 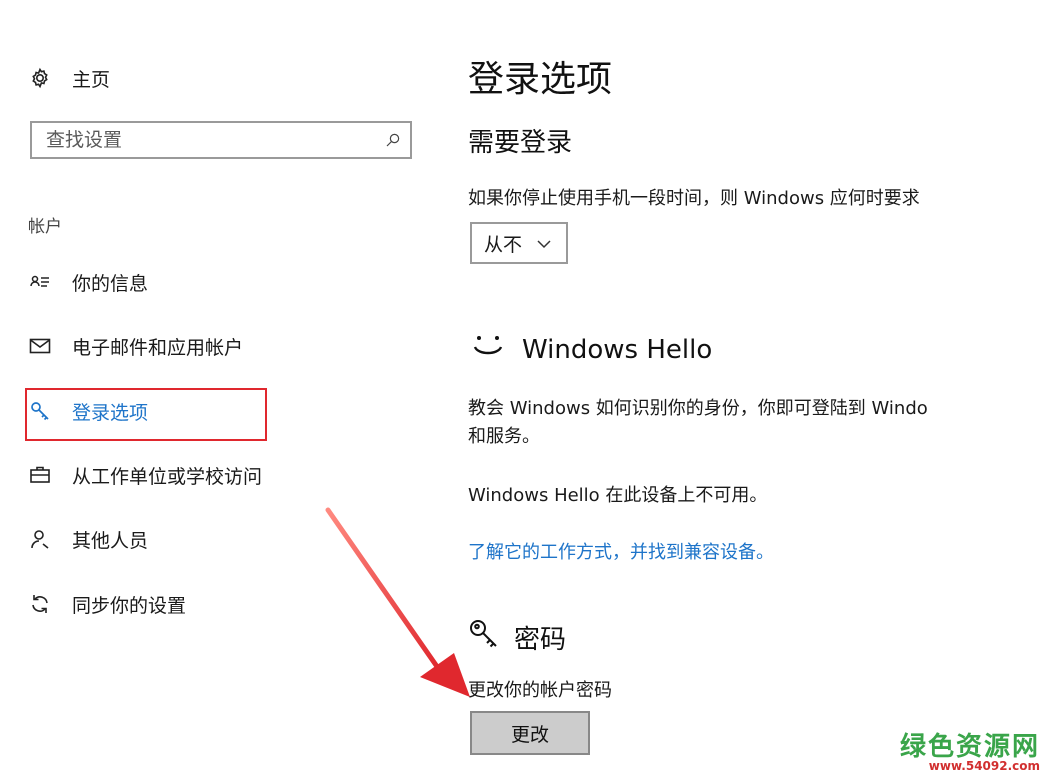 What do you see at coordinates (40, 604) in the screenshot?
I see `sync-icon` at bounding box center [40, 604].